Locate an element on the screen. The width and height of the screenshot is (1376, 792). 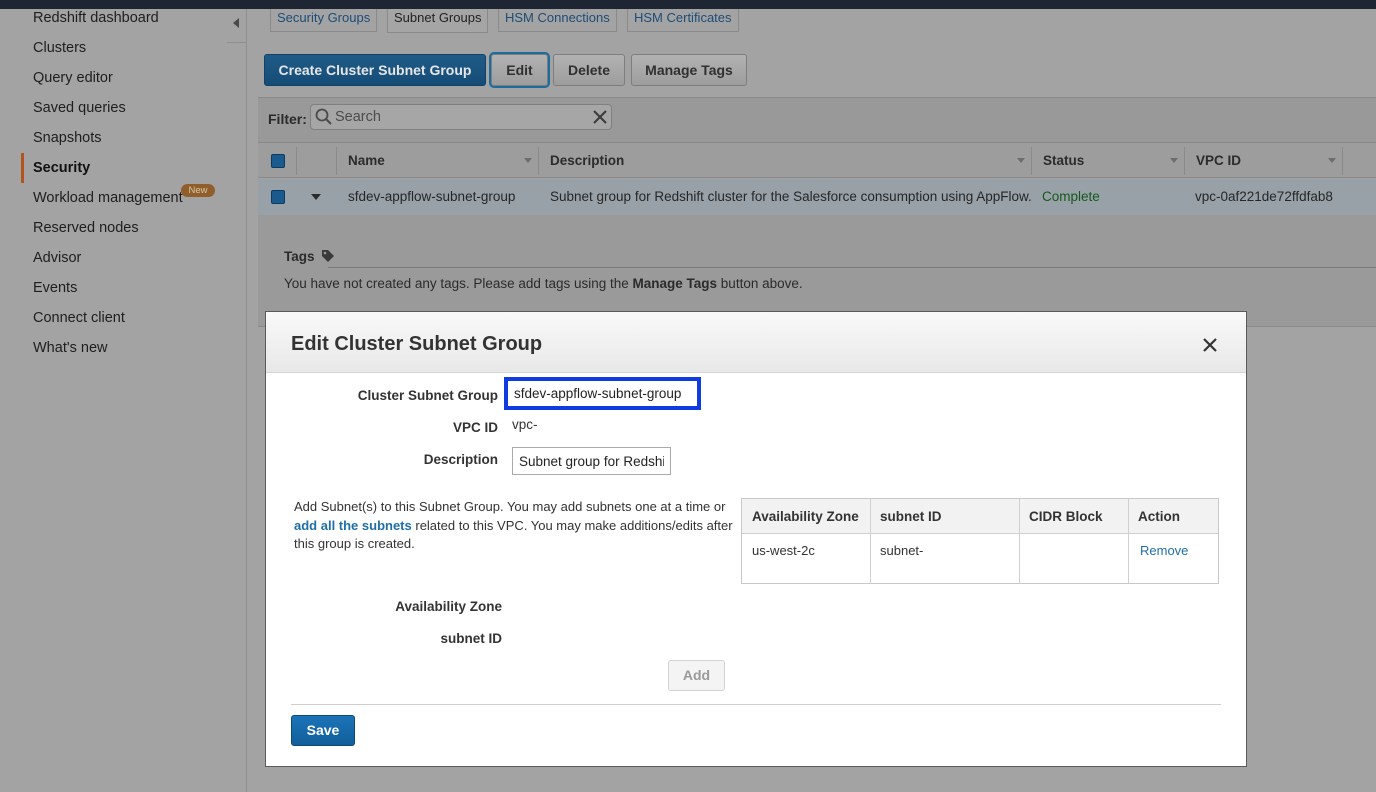
expand-caret-icon is located at coordinates (316, 197).